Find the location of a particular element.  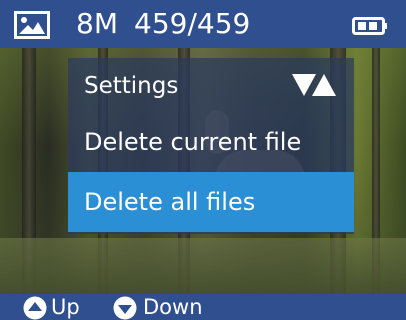

down-label: Down is located at coordinates (173, 307).